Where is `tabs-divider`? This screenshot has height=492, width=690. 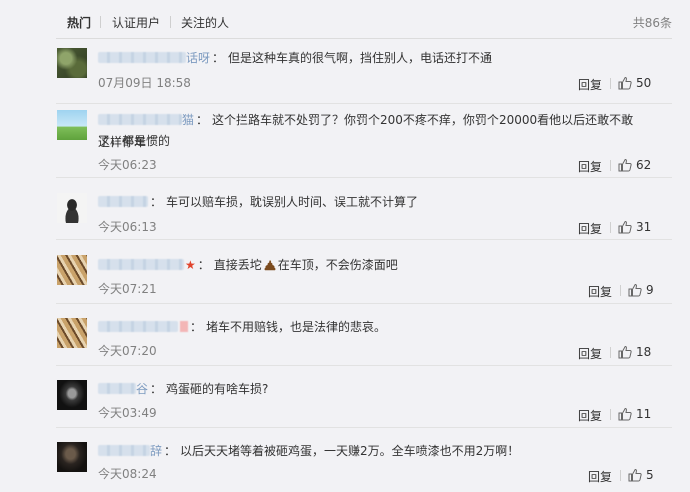 tabs-divider is located at coordinates (364, 38).